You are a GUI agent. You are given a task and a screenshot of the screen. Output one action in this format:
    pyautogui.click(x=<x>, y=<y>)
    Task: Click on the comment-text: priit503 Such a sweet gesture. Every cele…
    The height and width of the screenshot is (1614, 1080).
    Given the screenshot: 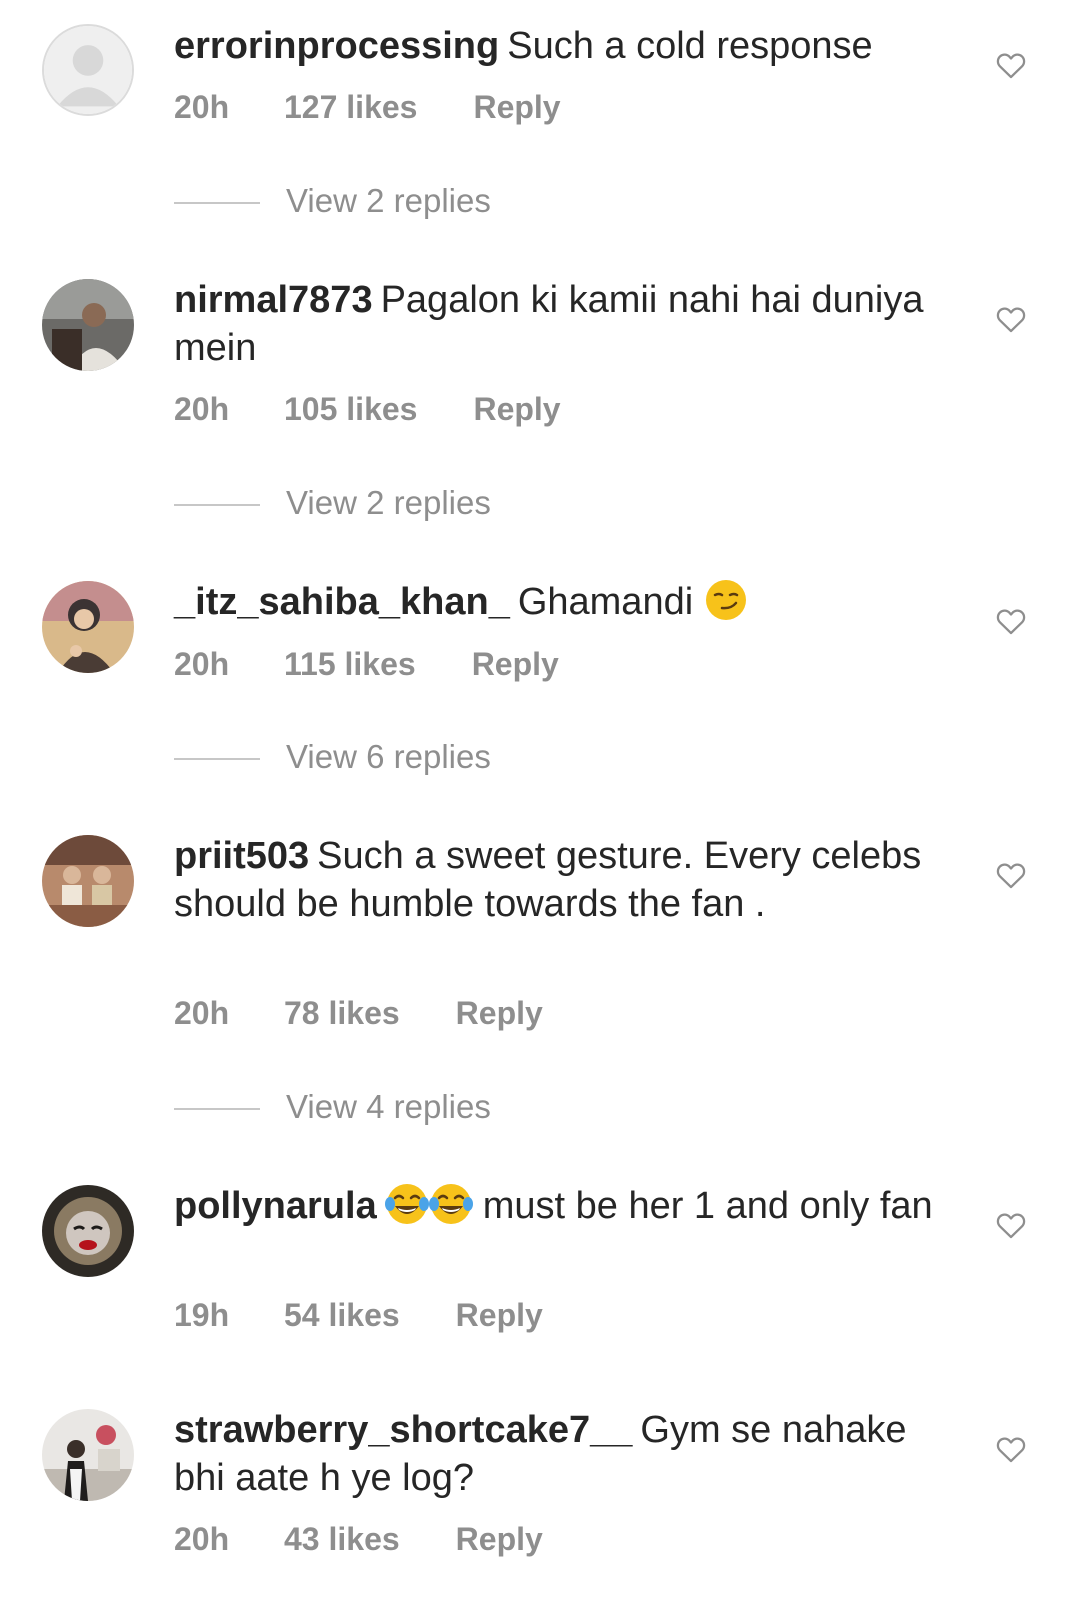 What is the action you would take?
    pyautogui.click(x=564, y=880)
    